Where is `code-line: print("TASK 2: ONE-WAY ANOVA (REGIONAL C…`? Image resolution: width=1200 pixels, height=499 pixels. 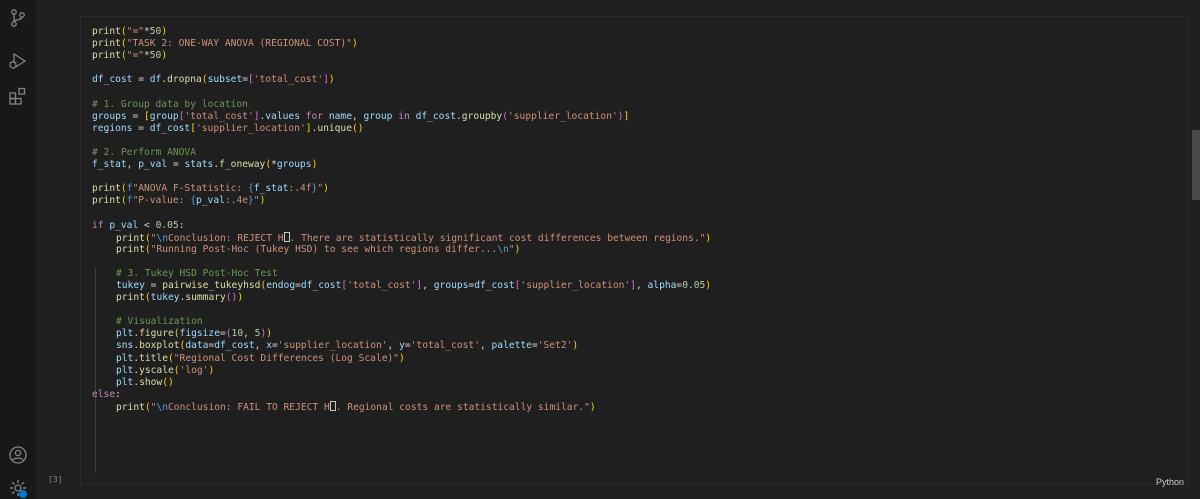 code-line: print("TASK 2: ONE-WAY ANOVA (REGIONAL C… is located at coordinates (225, 44).